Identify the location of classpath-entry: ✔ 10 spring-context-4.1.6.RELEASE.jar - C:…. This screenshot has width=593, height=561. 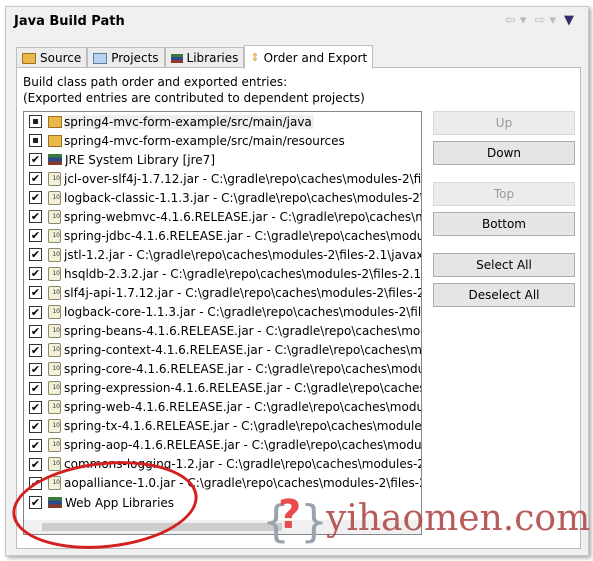
(222, 350).